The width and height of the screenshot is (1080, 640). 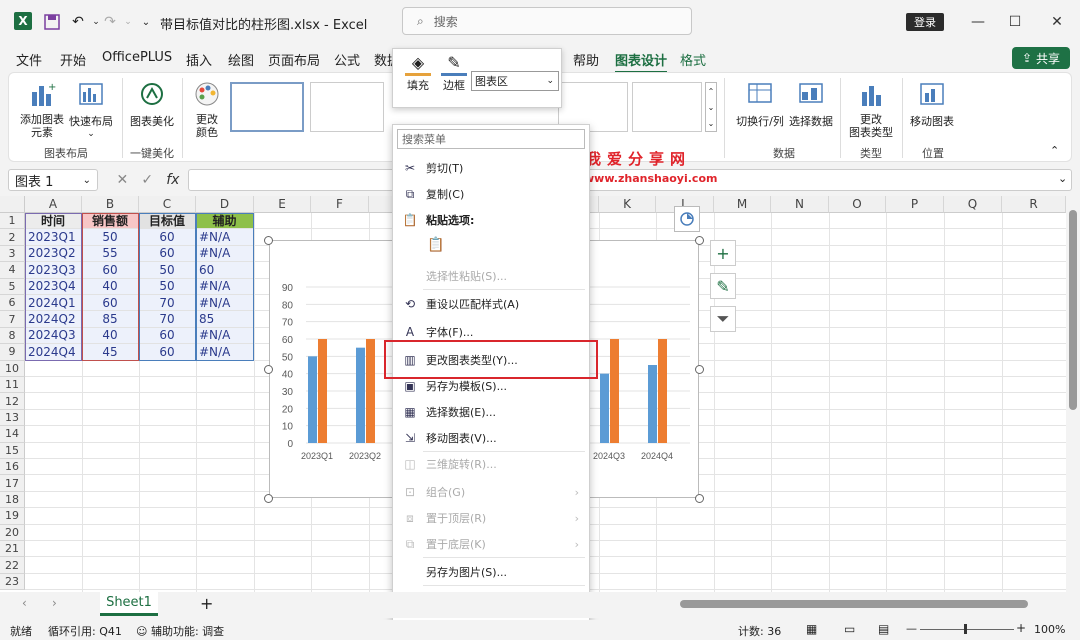 What do you see at coordinates (1057, 22) in the screenshot?
I see `close-icon: ✕` at bounding box center [1057, 22].